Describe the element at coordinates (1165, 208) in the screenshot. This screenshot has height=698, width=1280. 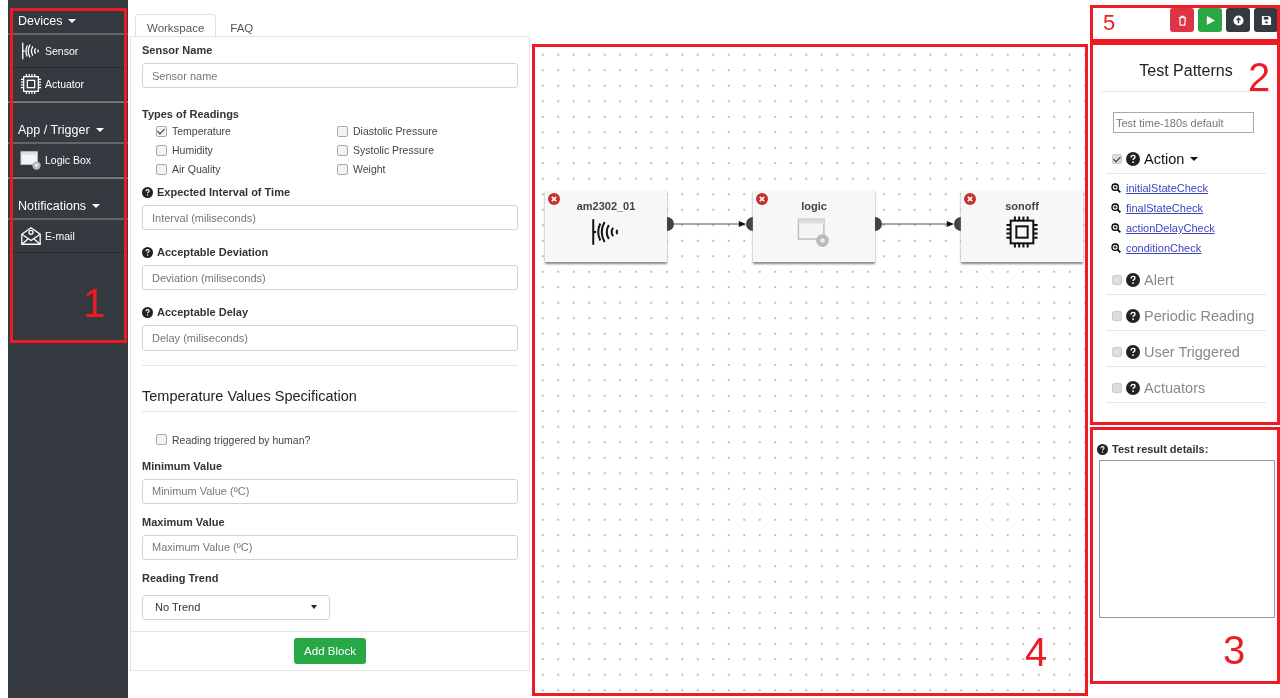
I see `test-link: finalStateCheck` at that location.